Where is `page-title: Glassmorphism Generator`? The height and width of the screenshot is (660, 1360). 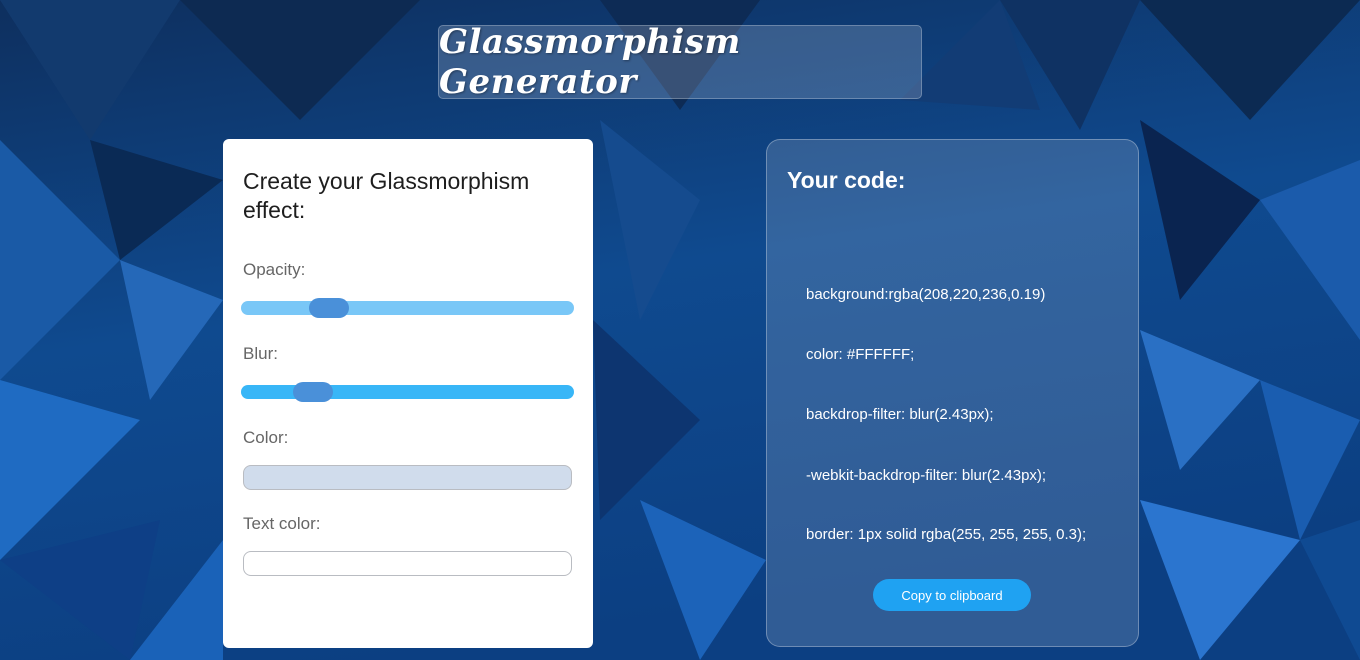 page-title: Glassmorphism Generator is located at coordinates (590, 62).